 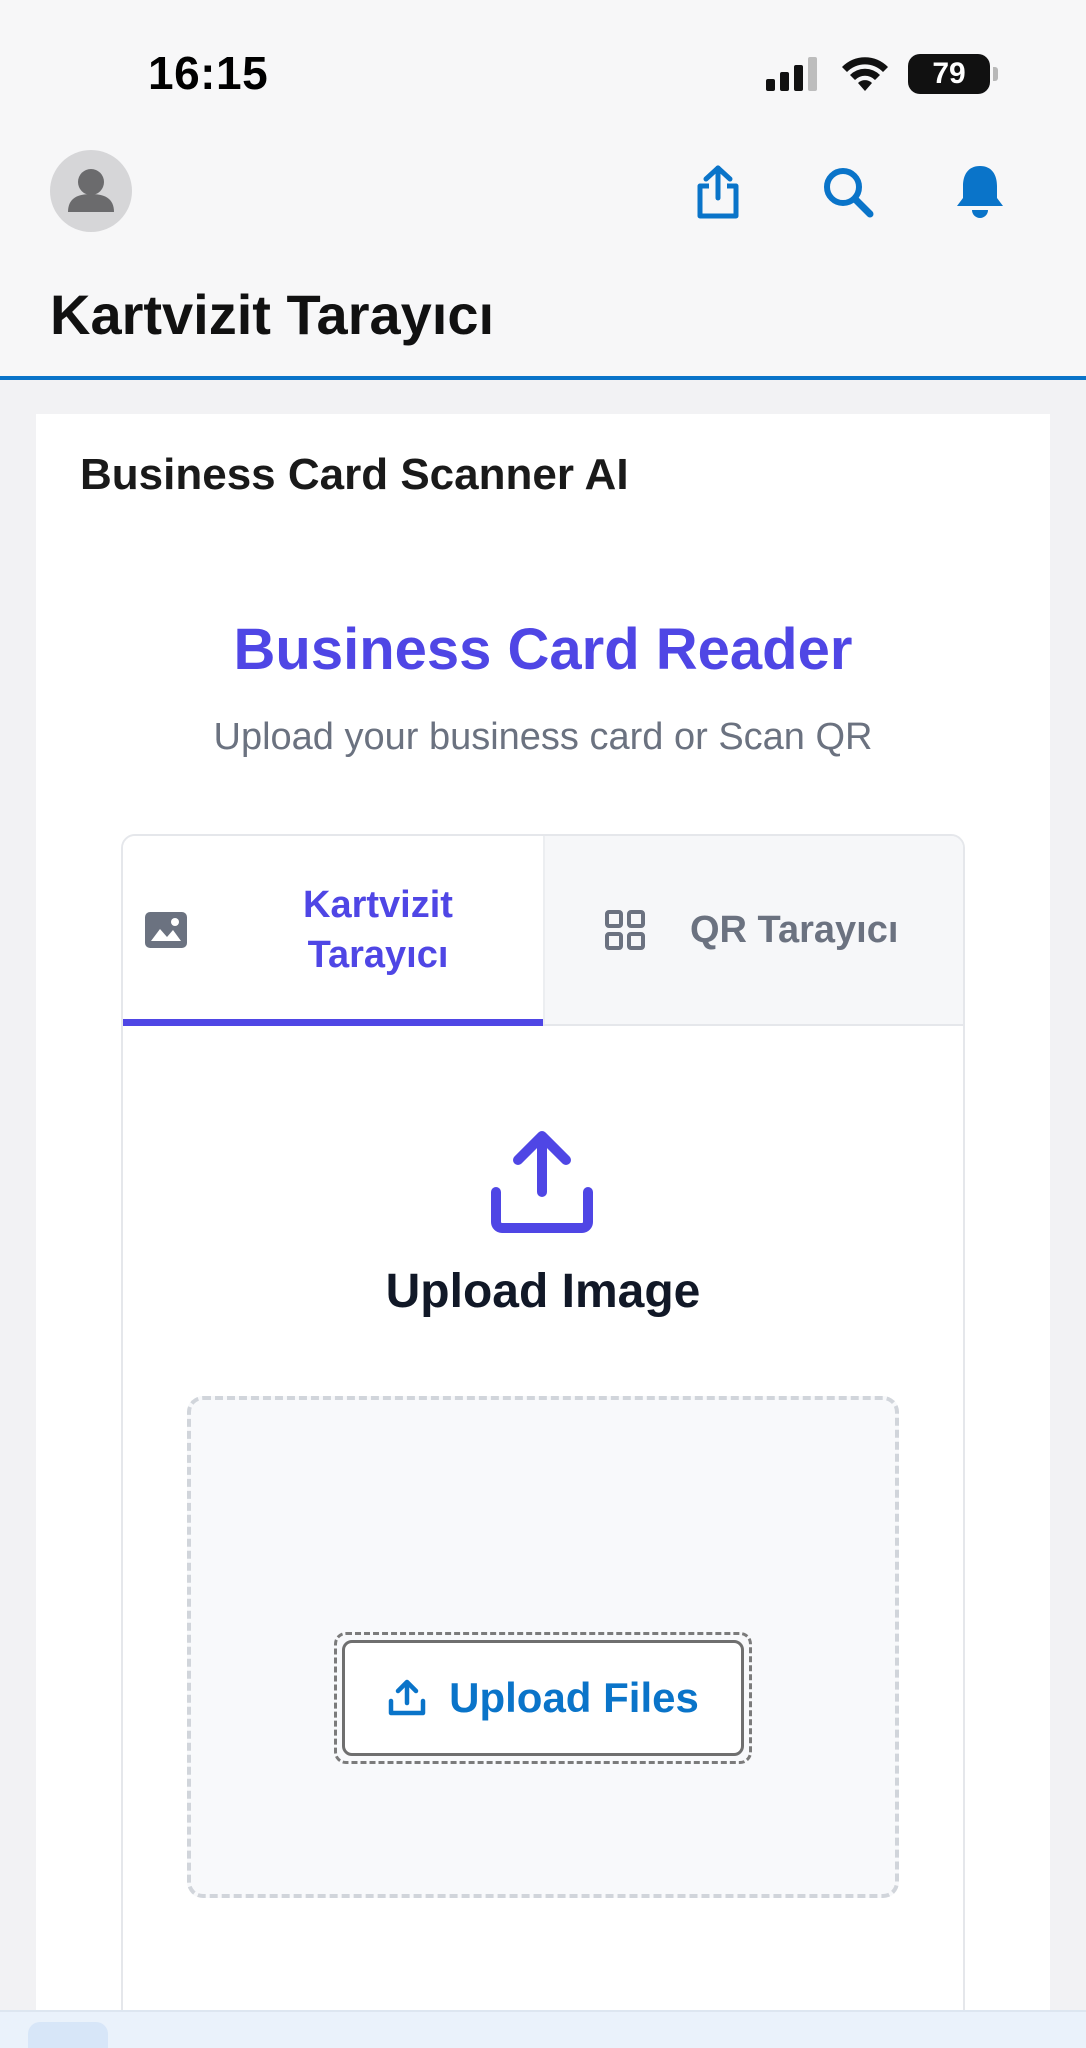 I want to click on tab-label: QR Tarayıcı, so click(x=794, y=929).